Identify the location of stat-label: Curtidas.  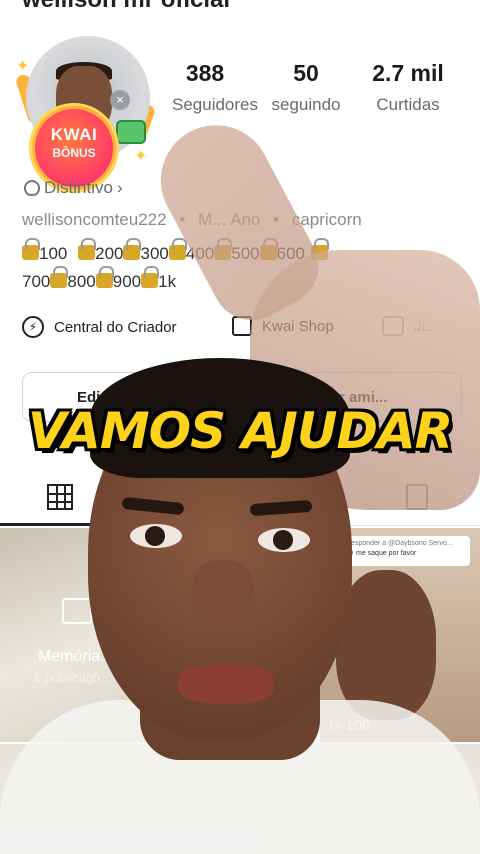
(408, 104).